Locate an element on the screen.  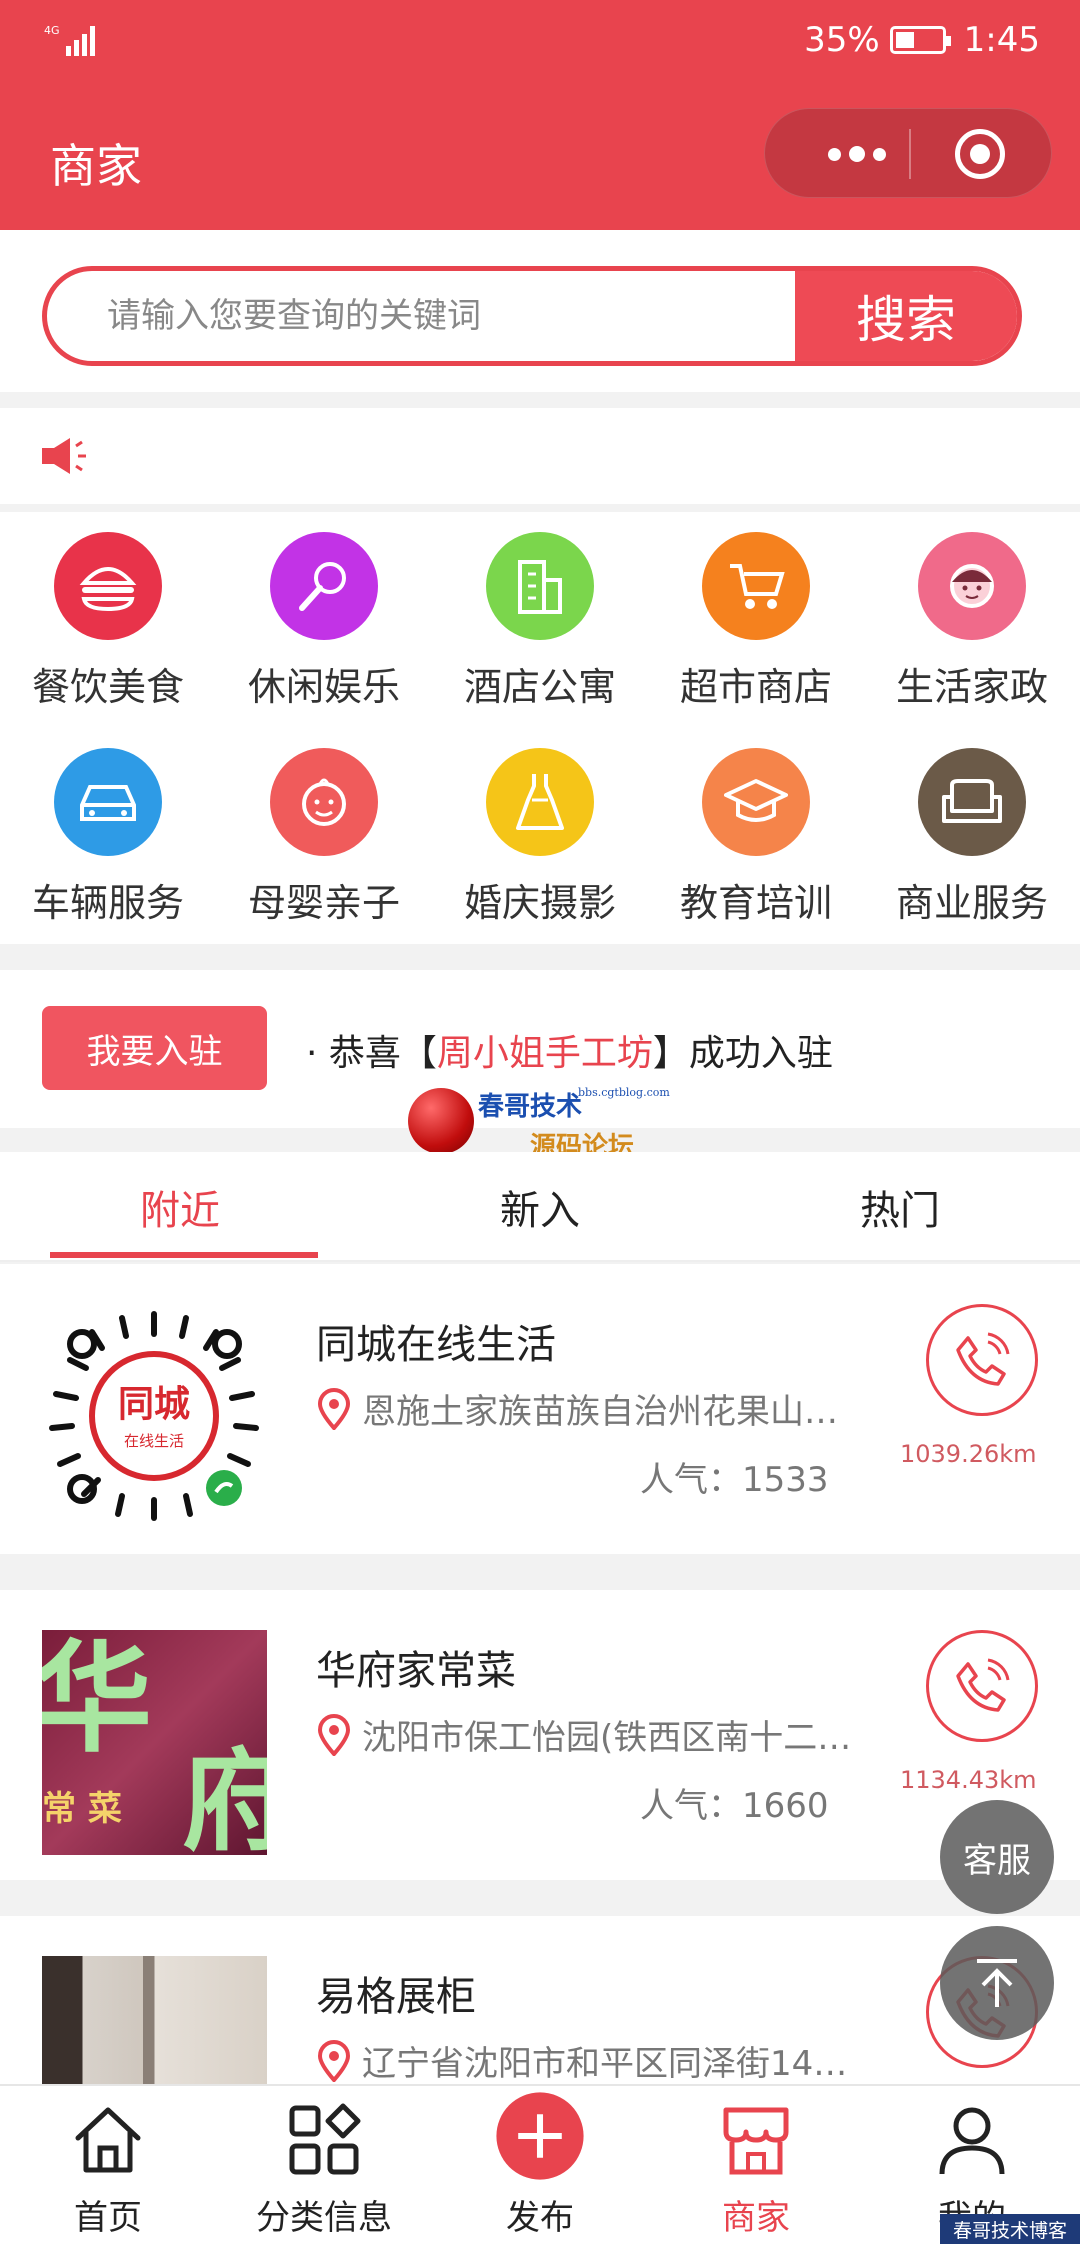
tabbar-label: 分类信息 is located at coordinates (324, 2218).